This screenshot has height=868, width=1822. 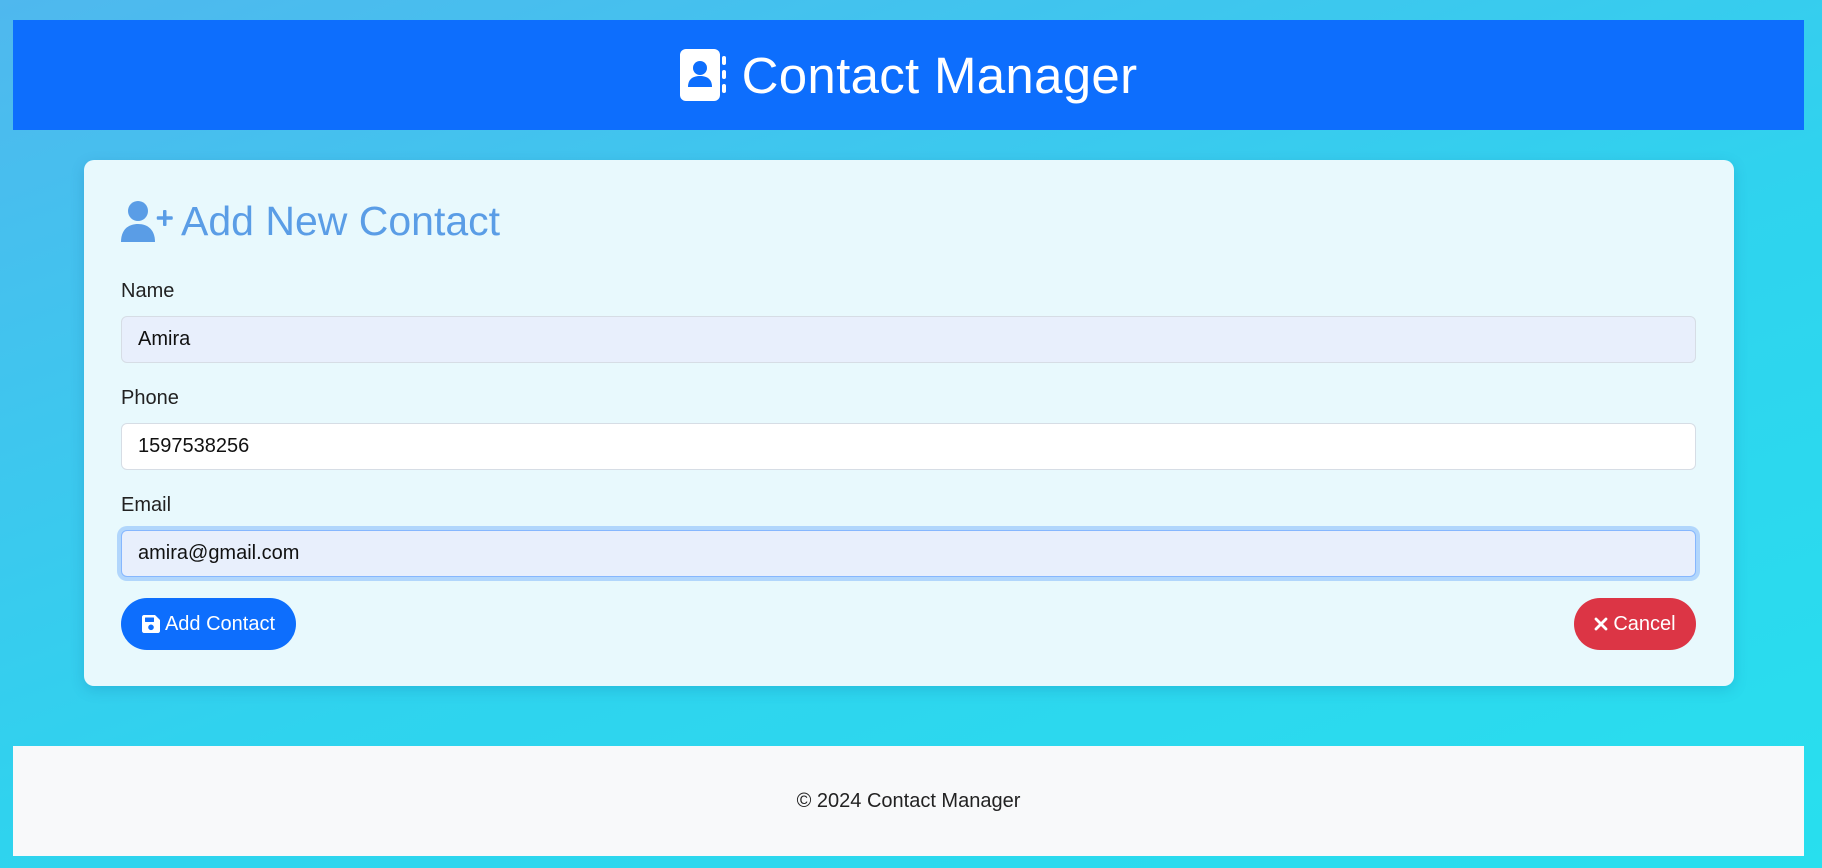 I want to click on email-label: Email, so click(x=146, y=505).